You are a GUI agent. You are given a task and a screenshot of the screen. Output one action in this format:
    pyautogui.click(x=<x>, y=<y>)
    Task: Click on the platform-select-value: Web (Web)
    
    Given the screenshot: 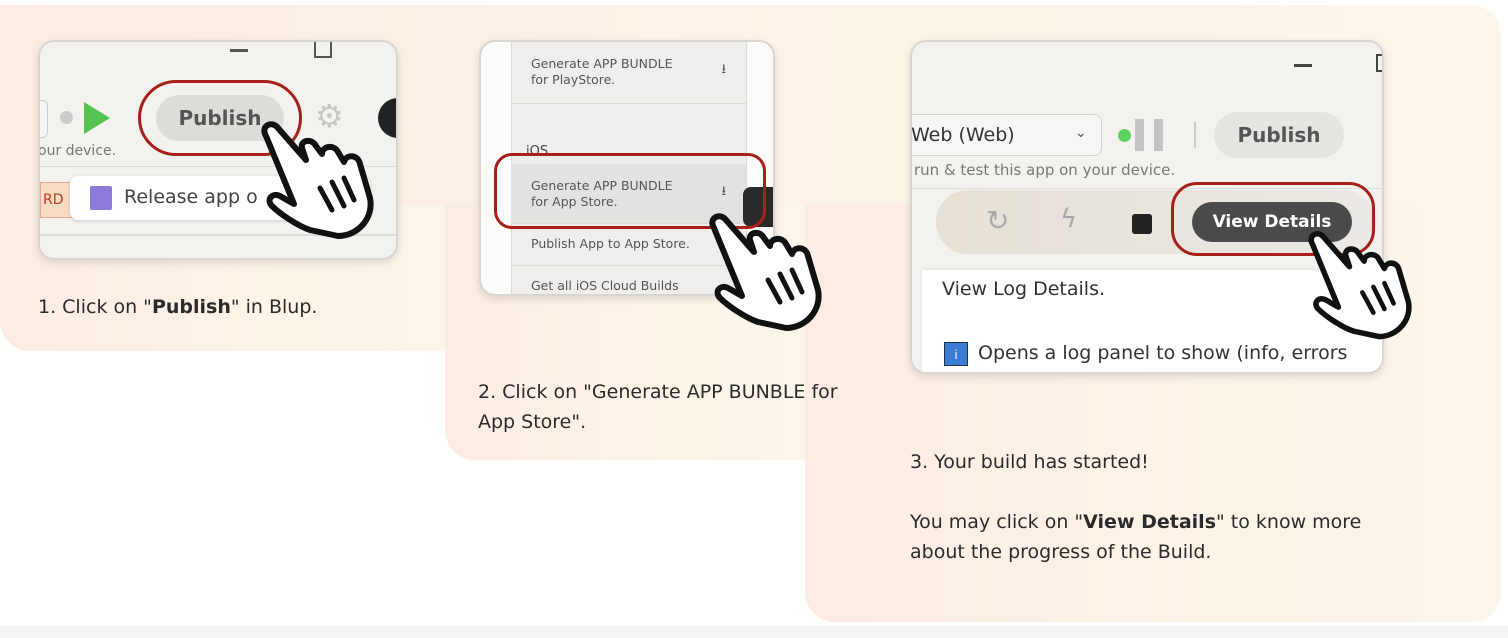 What is the action you would take?
    pyautogui.click(x=963, y=135)
    